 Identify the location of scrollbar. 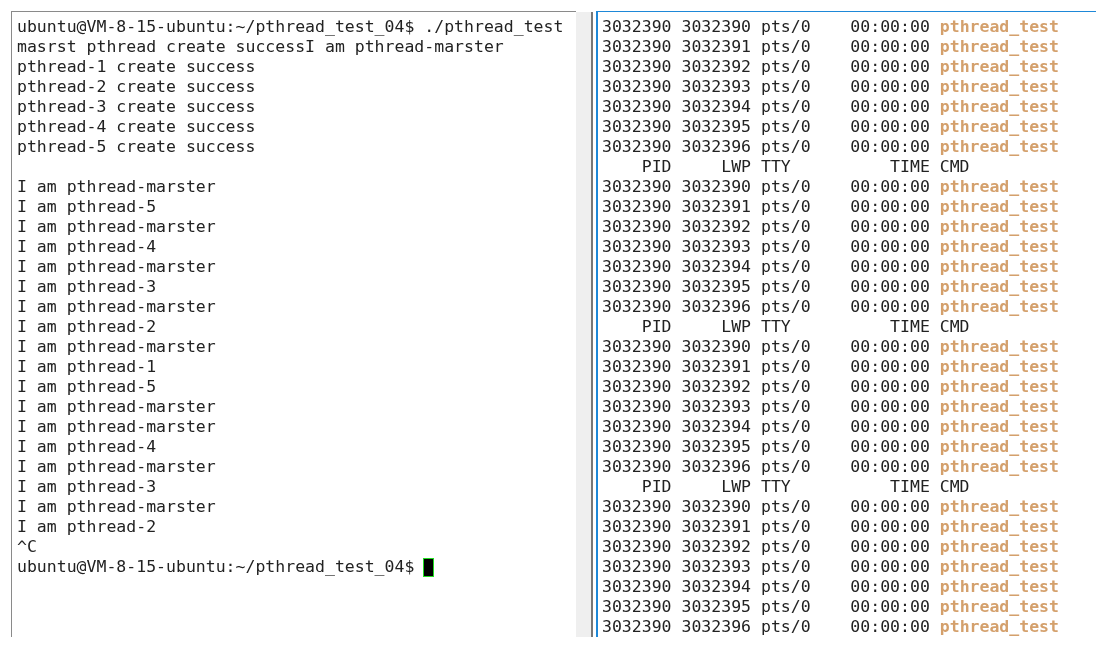
(584, 324).